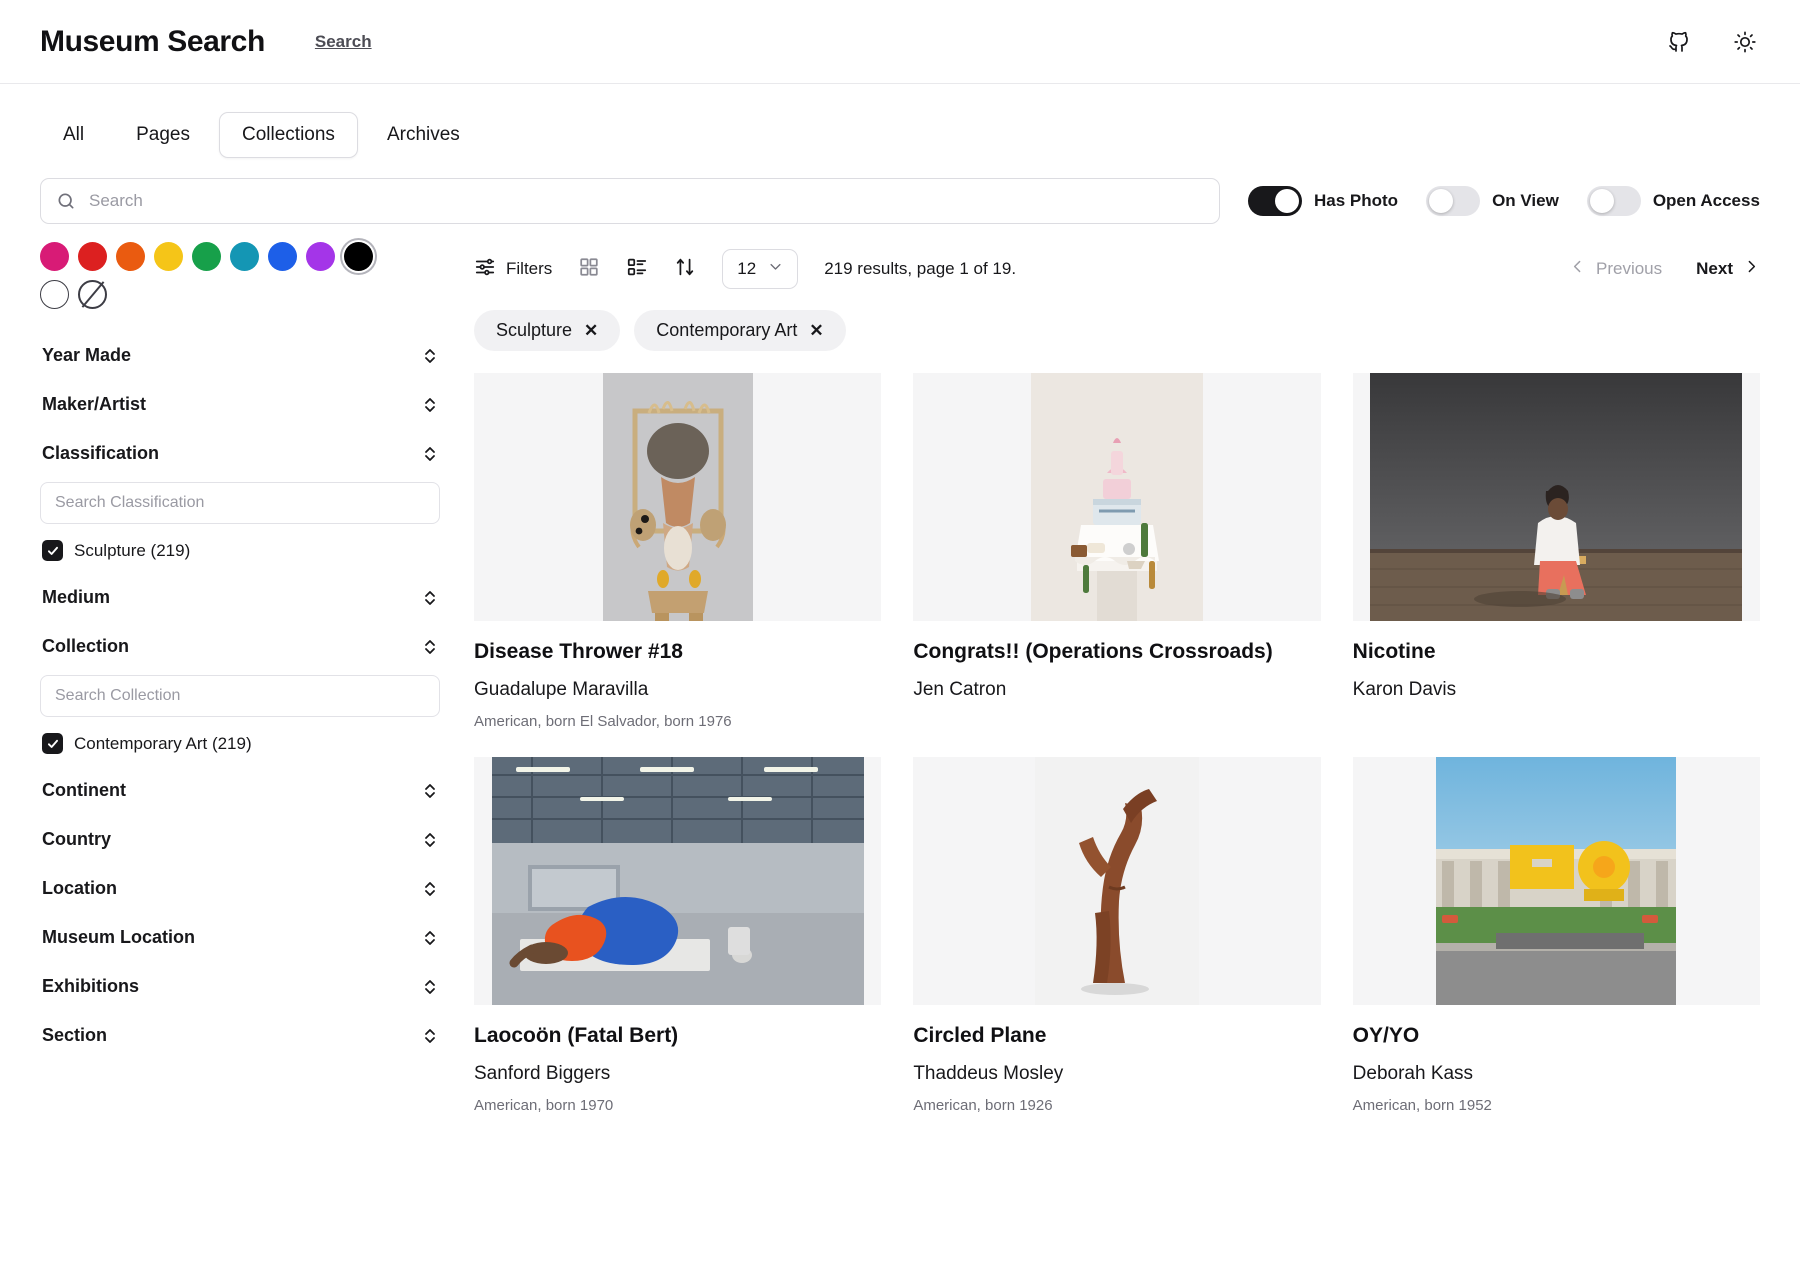 The width and height of the screenshot is (1800, 1280). I want to click on classification-search-input, so click(240, 503).